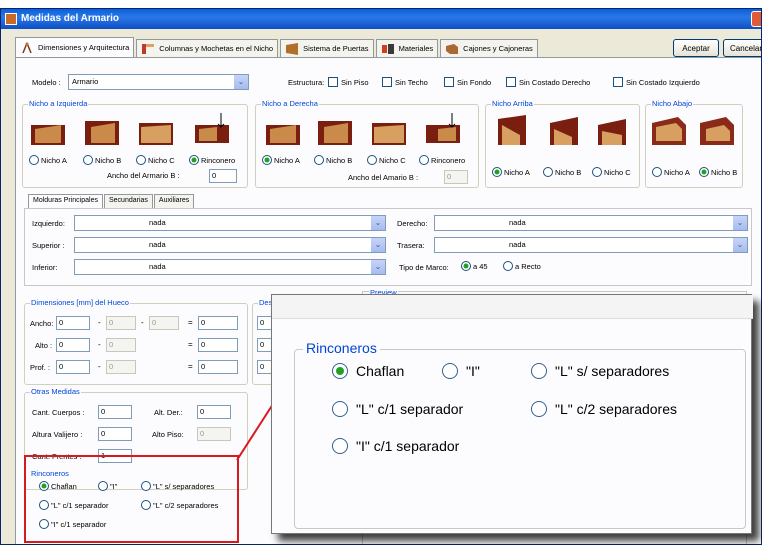  What do you see at coordinates (65, 201) in the screenshot?
I see `subtab-molduras-principales: Molduras Principales` at bounding box center [65, 201].